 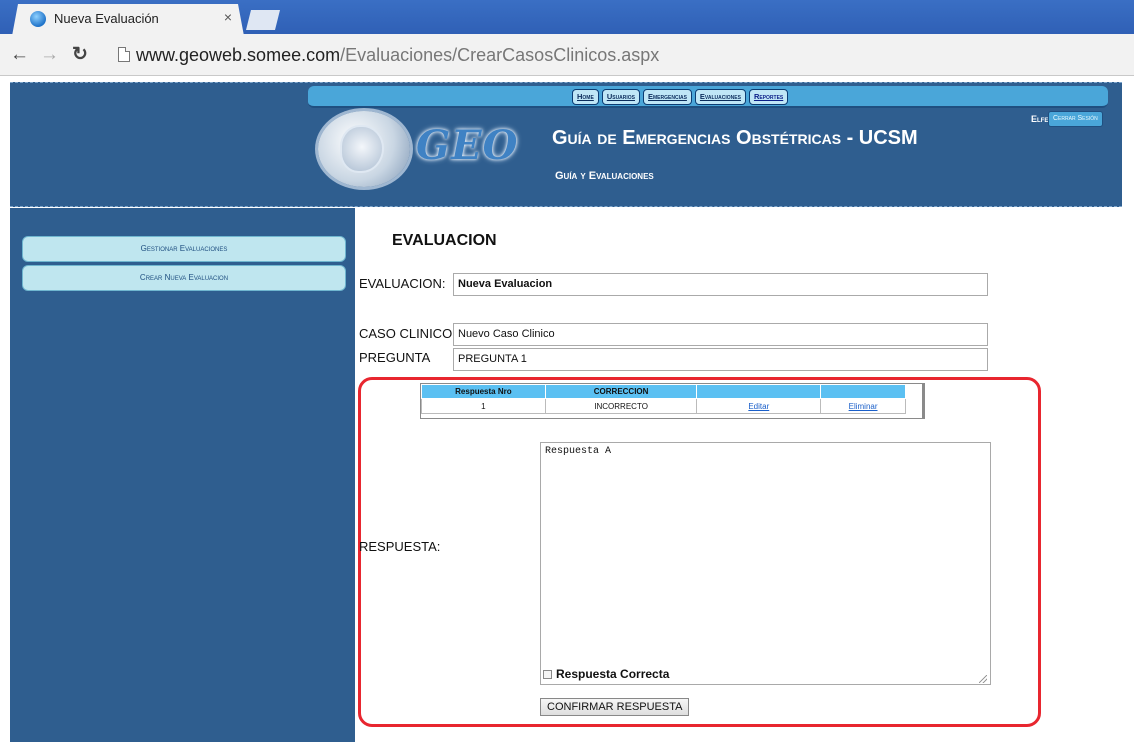 I want to click on grid-cell: INCORRECTO, so click(x=621, y=406).